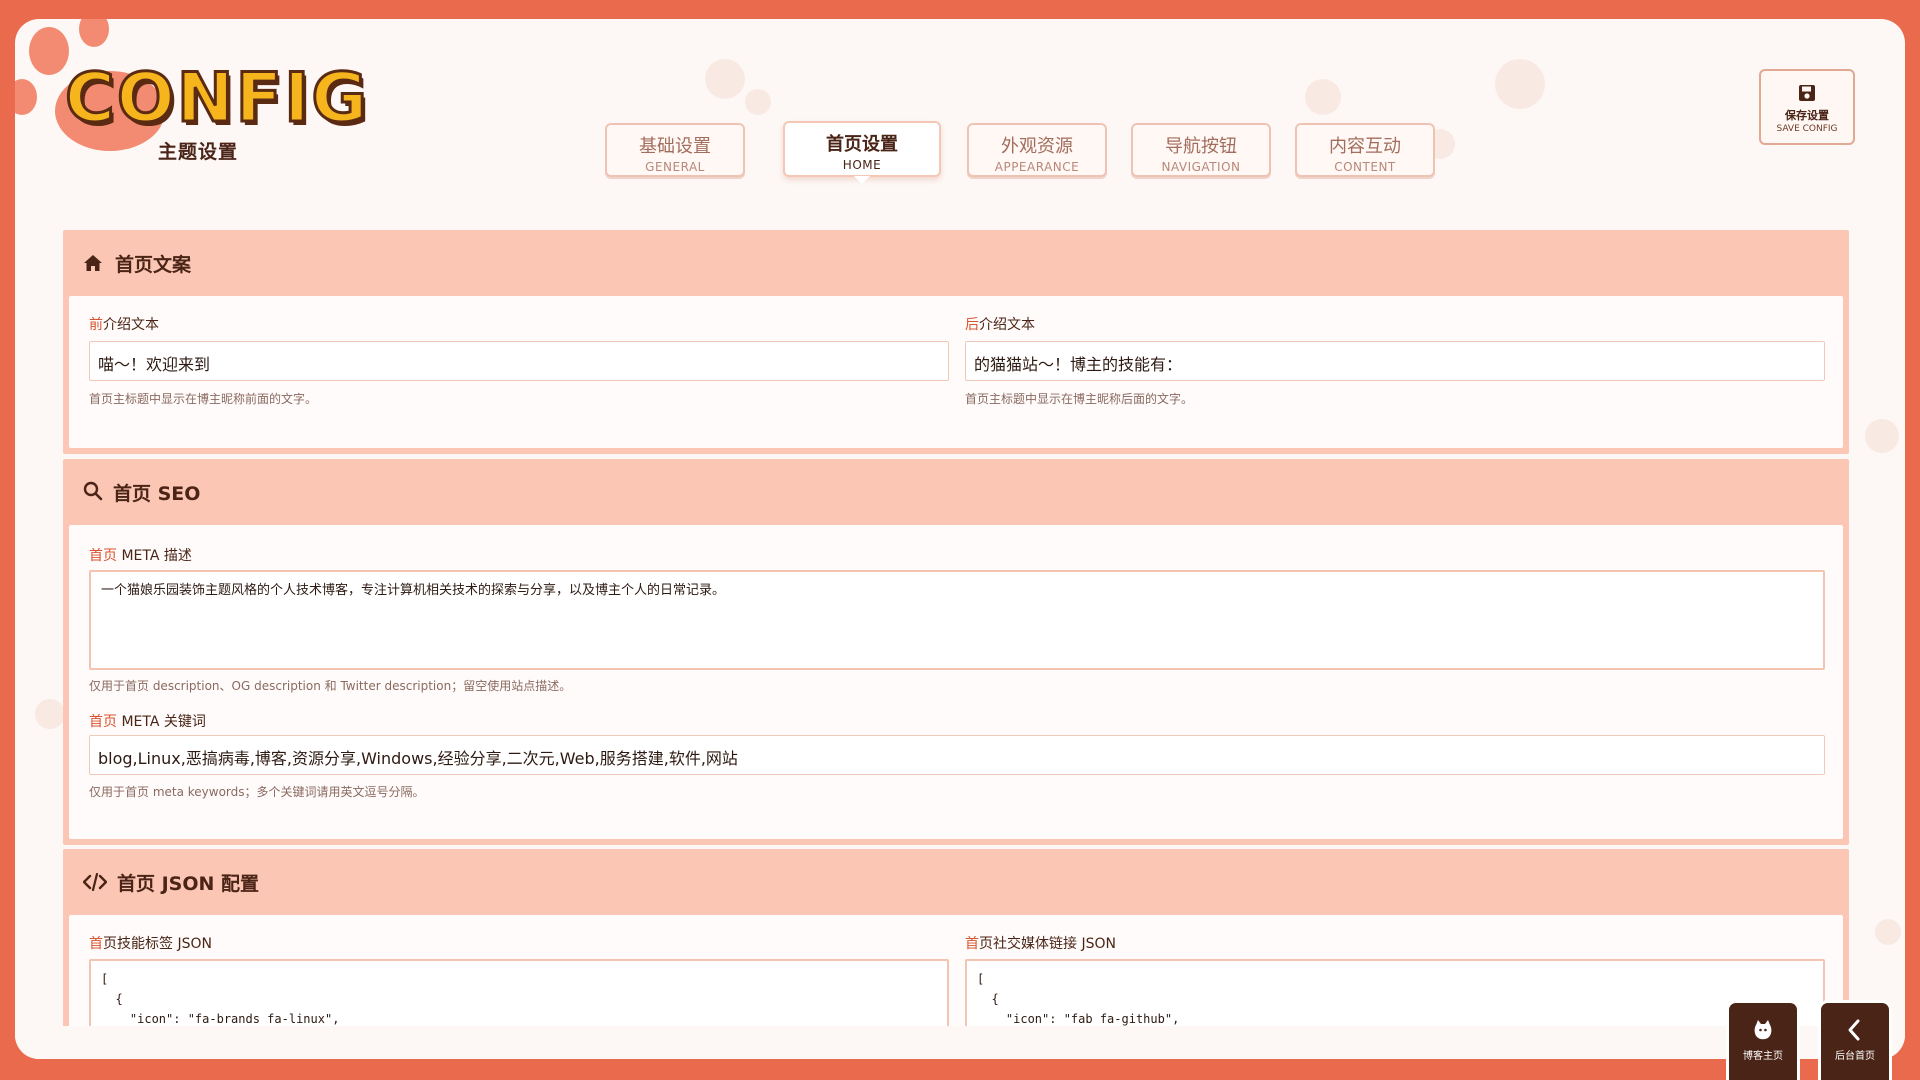 This screenshot has height=1080, width=1920. I want to click on before-intro-input: 喵～！欢迎来到, so click(519, 361).